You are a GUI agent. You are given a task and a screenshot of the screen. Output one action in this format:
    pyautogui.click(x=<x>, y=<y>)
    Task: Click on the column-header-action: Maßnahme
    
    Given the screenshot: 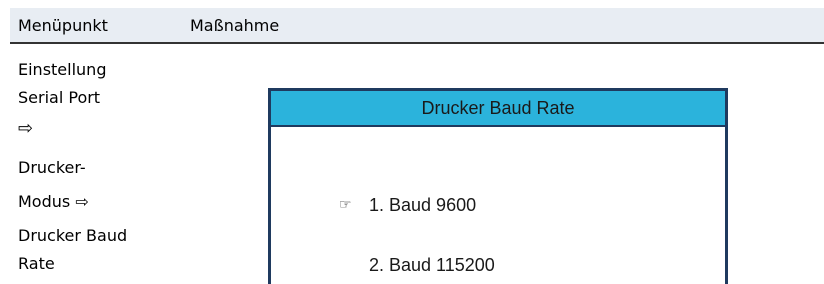 What is the action you would take?
    pyautogui.click(x=235, y=25)
    